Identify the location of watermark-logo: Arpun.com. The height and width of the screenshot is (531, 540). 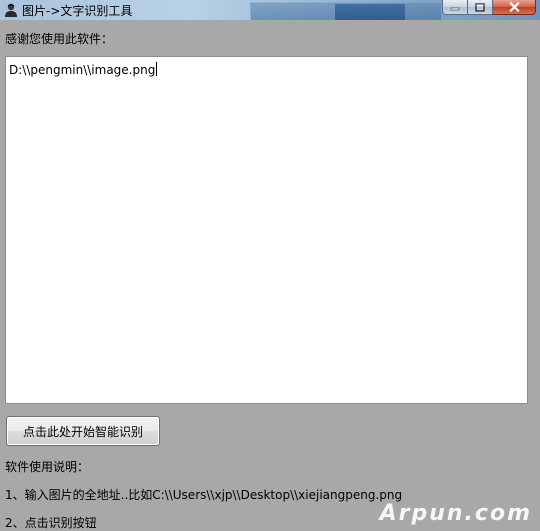
(455, 513).